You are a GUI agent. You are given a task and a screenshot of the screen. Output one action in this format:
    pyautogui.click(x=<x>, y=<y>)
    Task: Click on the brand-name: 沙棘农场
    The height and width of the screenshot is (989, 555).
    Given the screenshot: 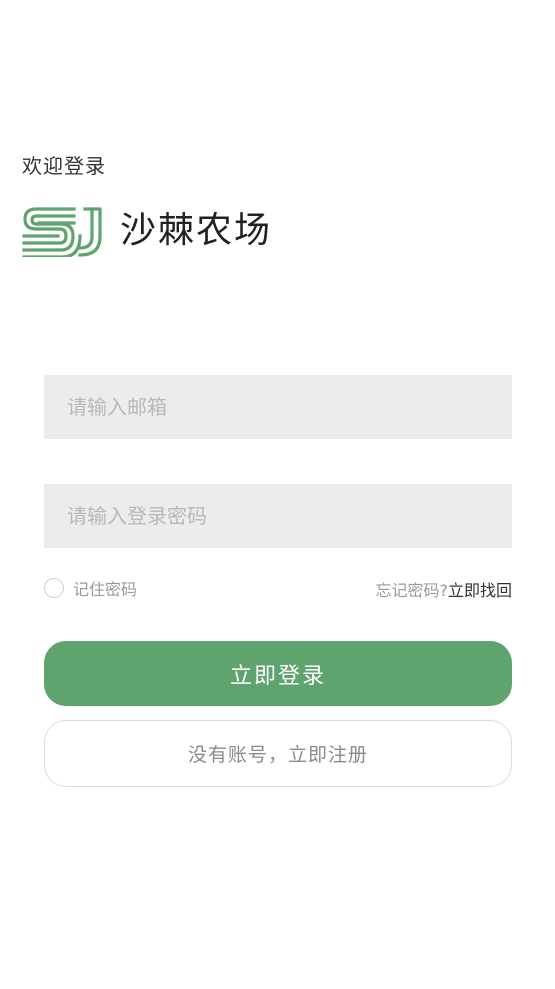 What is the action you would take?
    pyautogui.click(x=196, y=230)
    